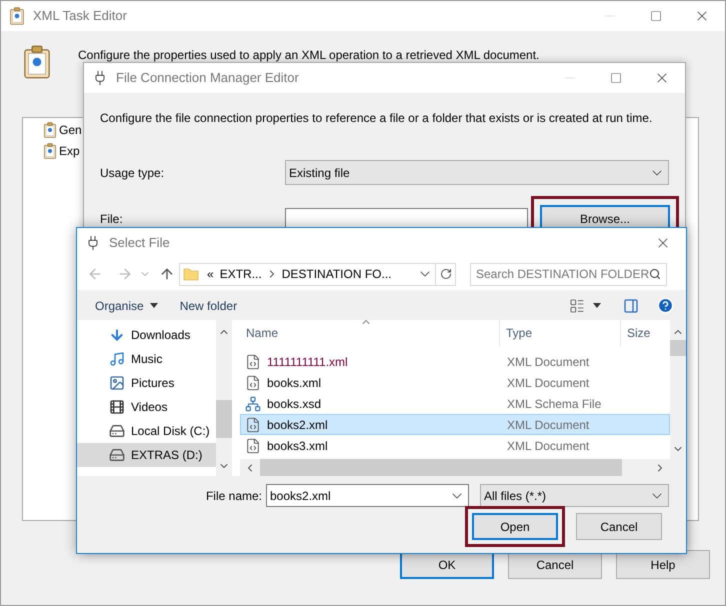 The height and width of the screenshot is (606, 726). Describe the element at coordinates (619, 526) in the screenshot. I see `dialog-button: Cancel` at that location.